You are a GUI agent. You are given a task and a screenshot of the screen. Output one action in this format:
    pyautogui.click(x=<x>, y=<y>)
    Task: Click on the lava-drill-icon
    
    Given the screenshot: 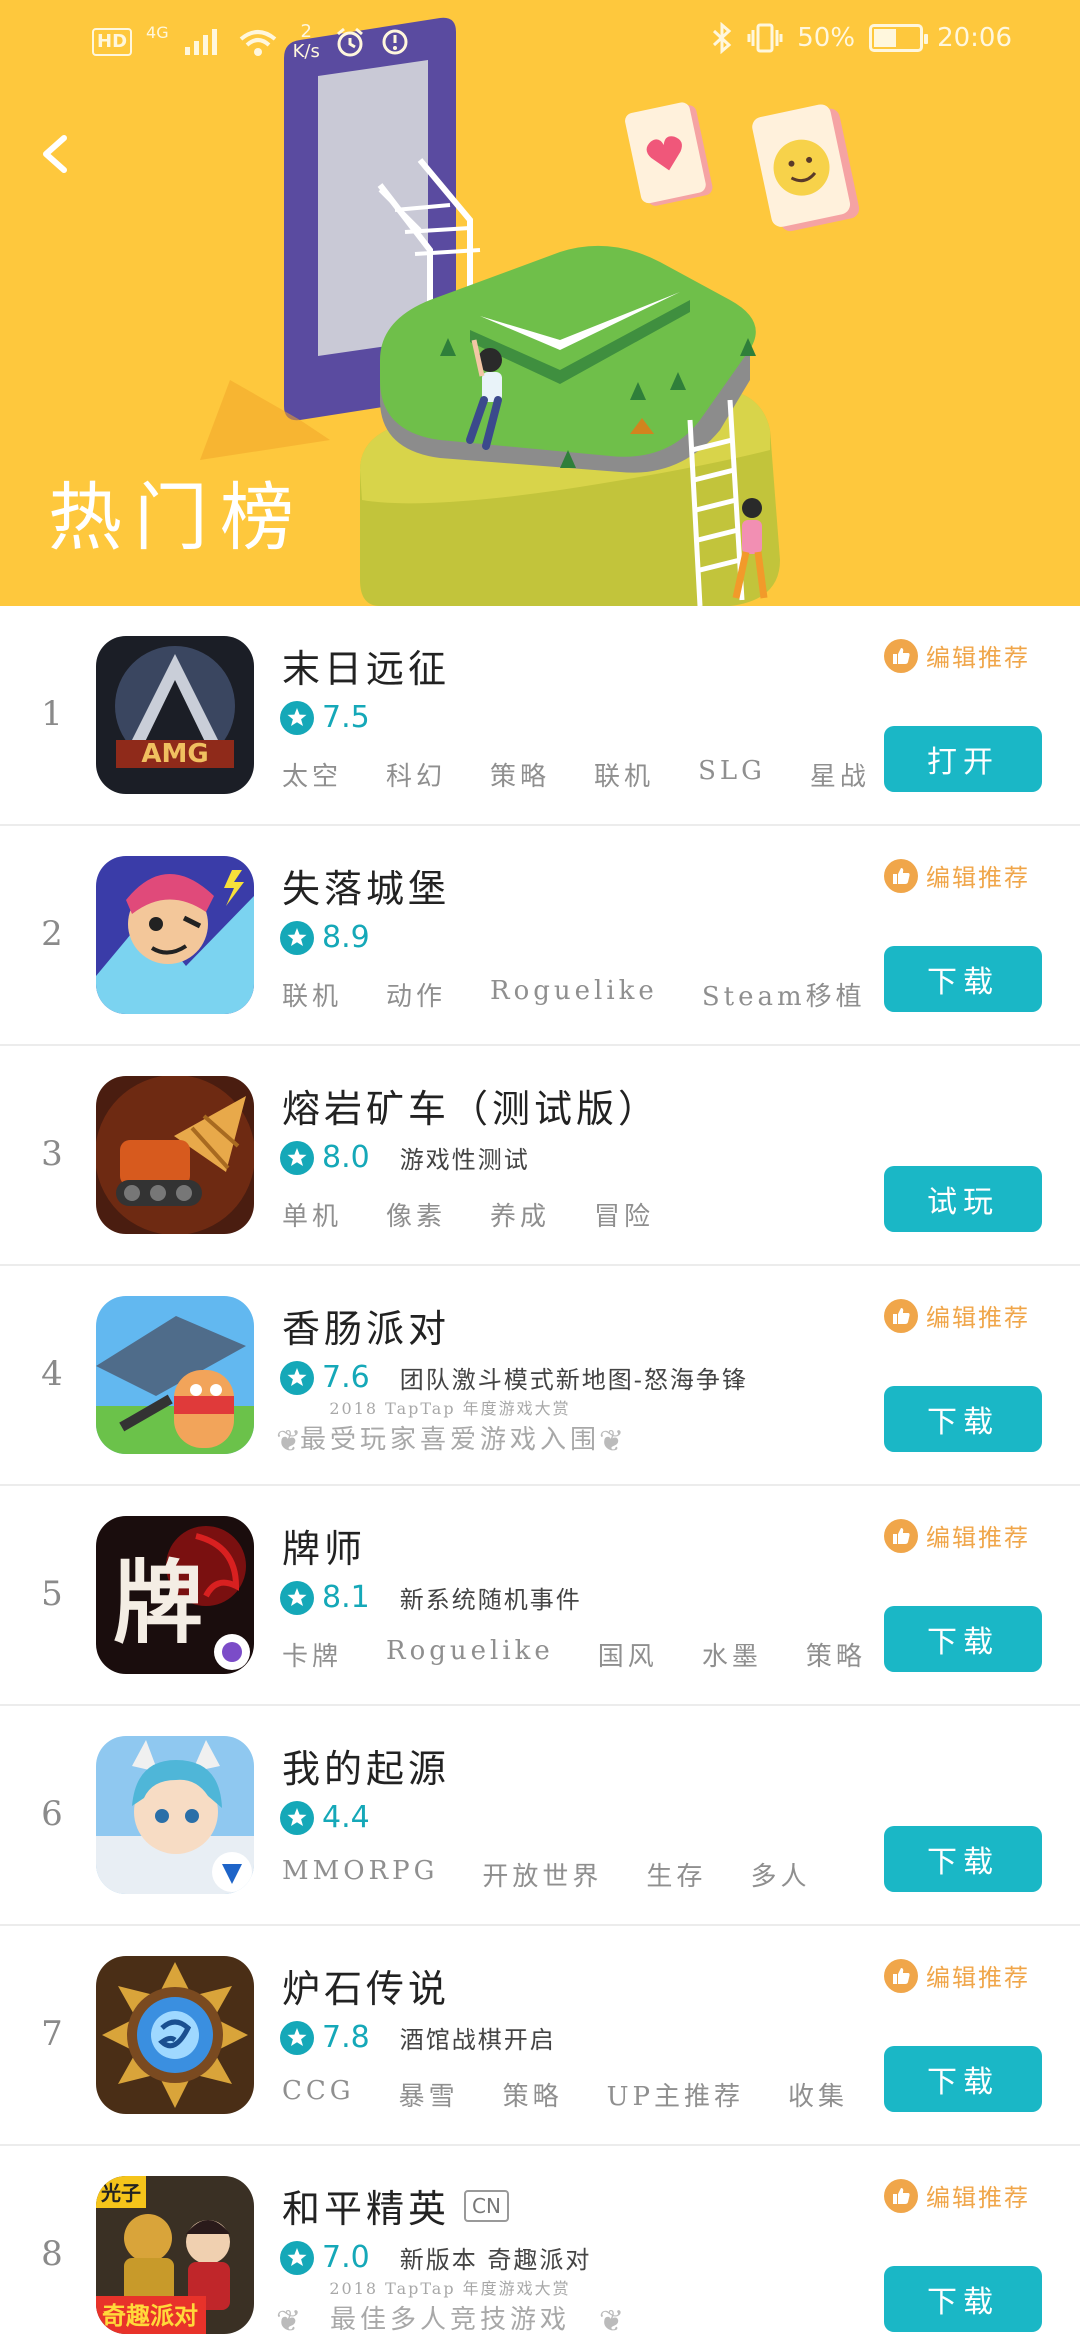 What is the action you would take?
    pyautogui.click(x=175, y=1155)
    